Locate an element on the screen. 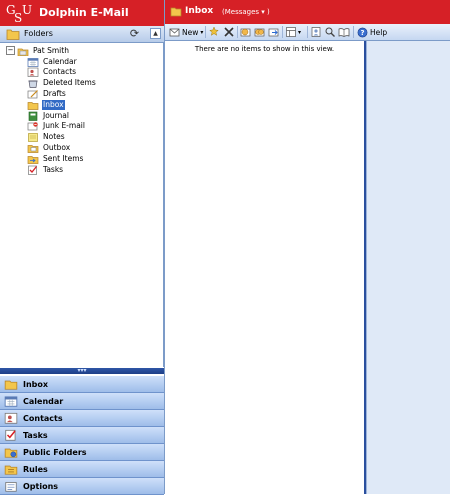  folder-title: Inbox is located at coordinates (199, 11).